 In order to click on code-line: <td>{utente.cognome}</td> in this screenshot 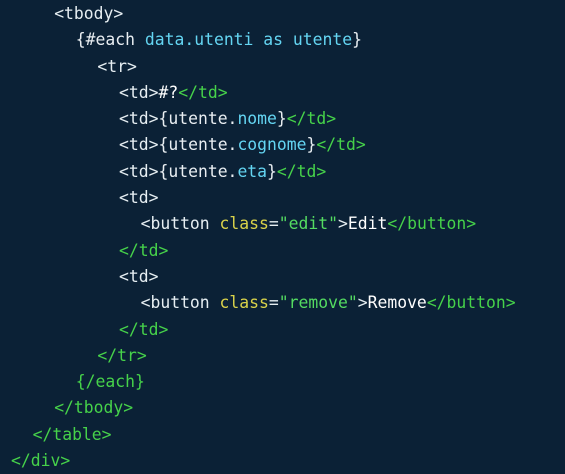, I will do `click(282, 145)`.